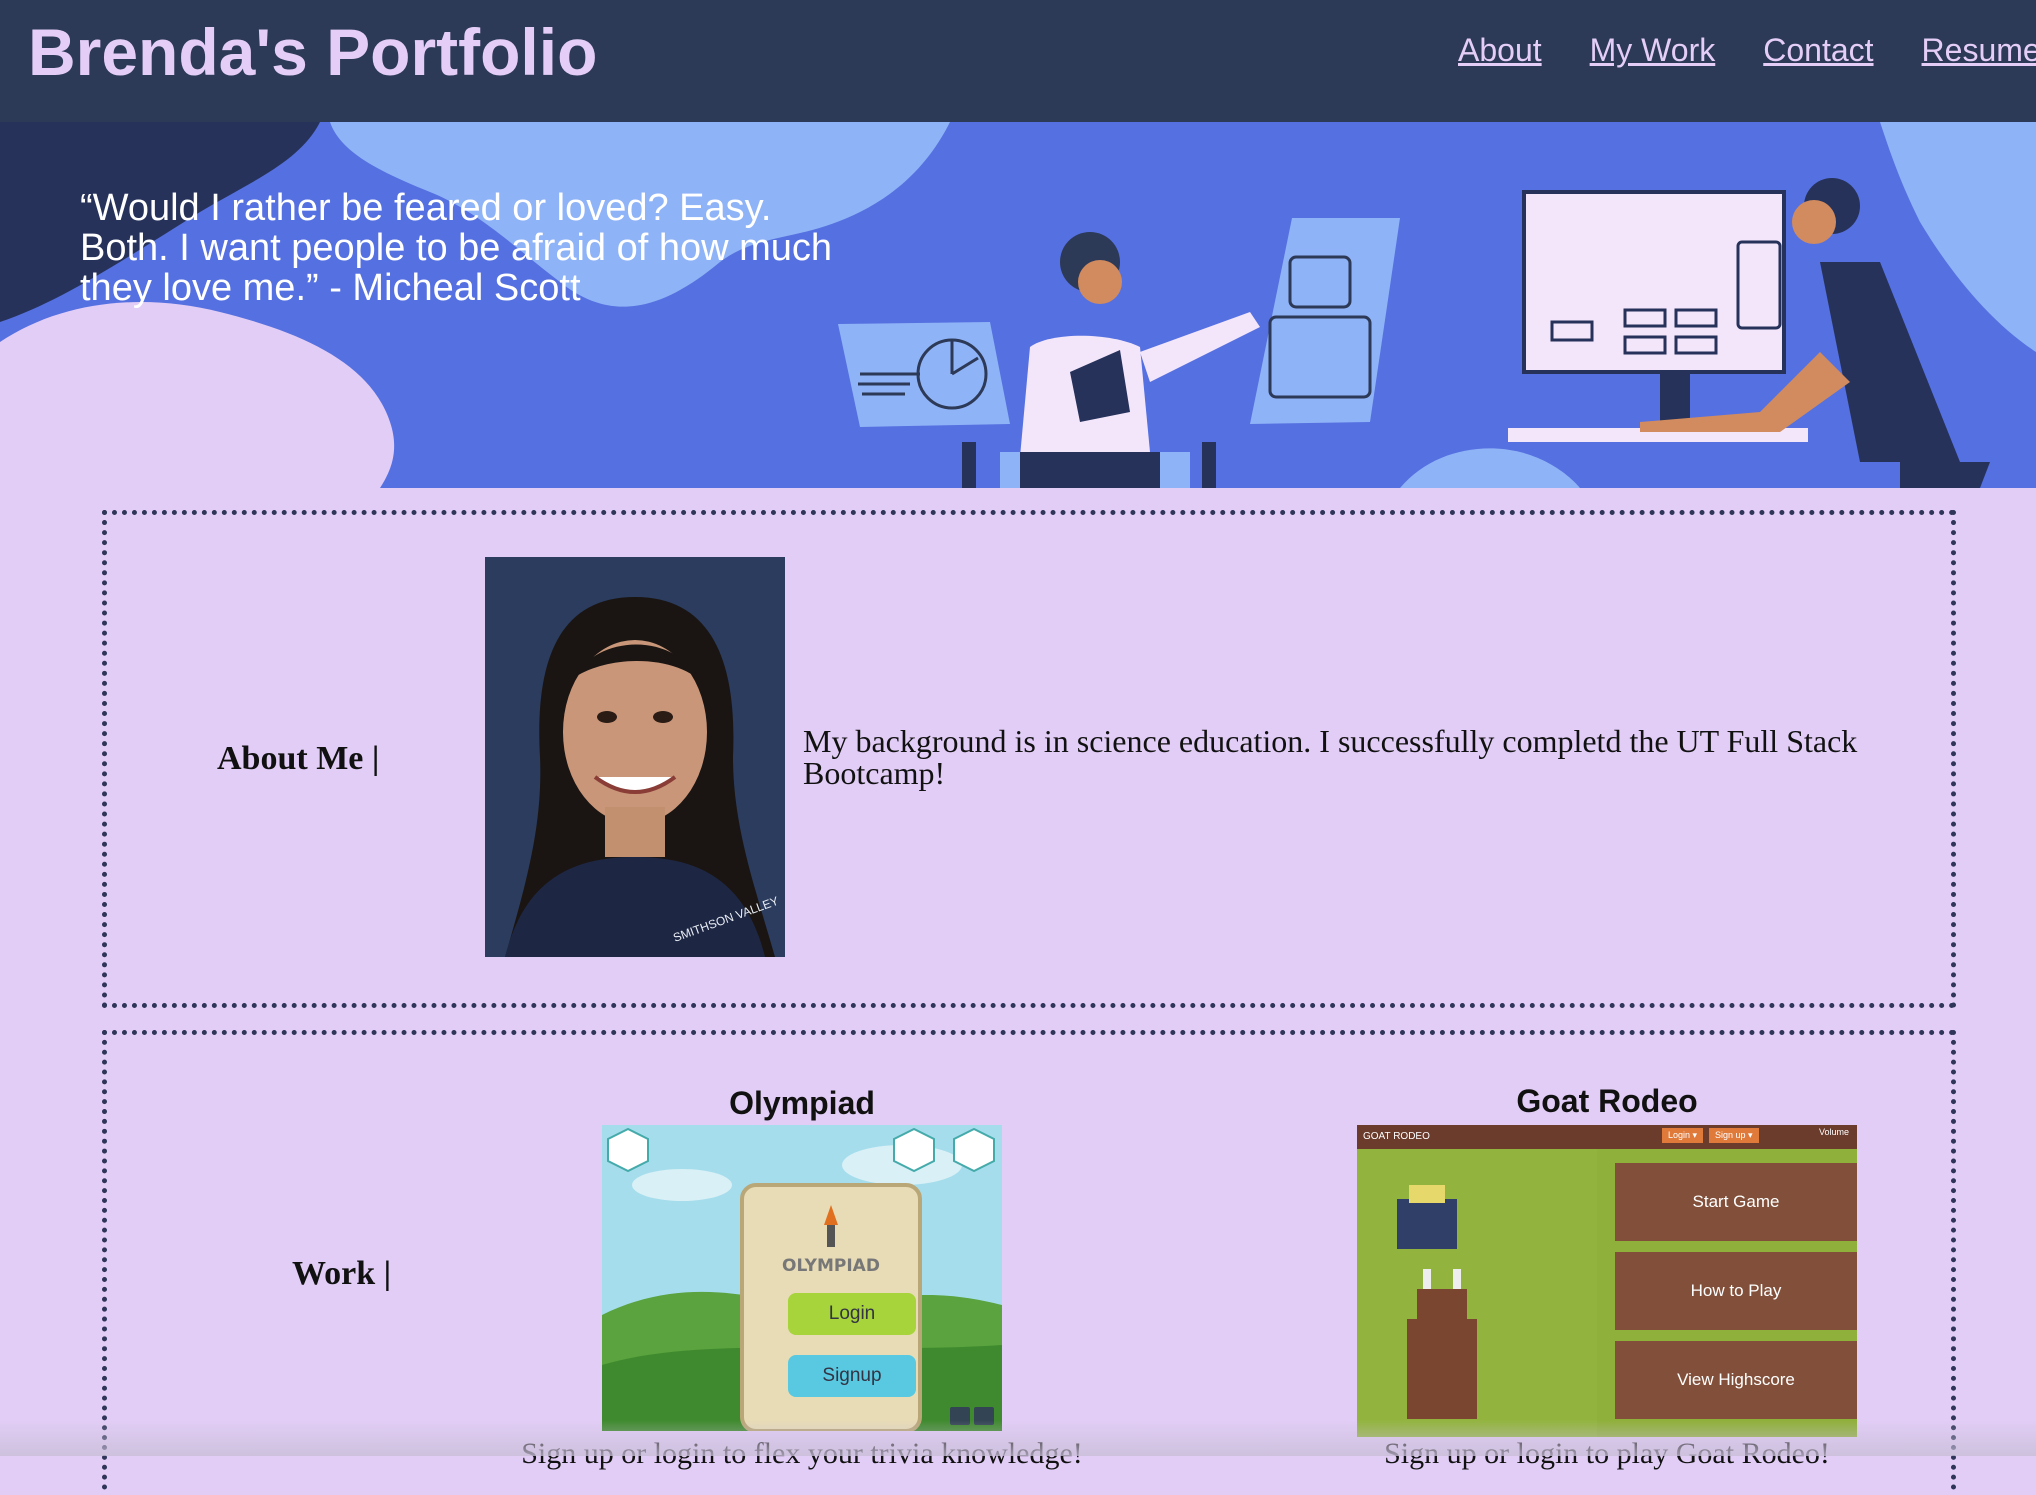 The width and height of the screenshot is (2036, 1495). I want to click on about-heading: About Me |, so click(298, 758).